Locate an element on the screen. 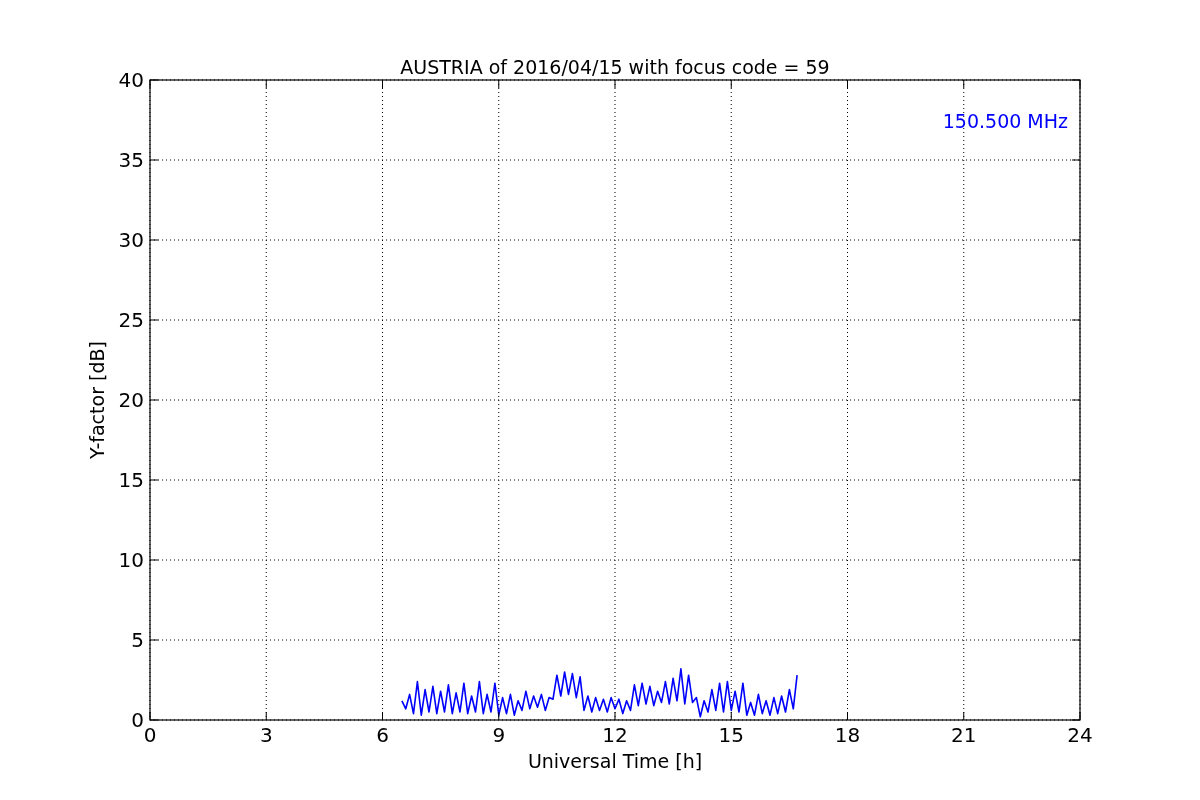 The height and width of the screenshot is (800, 1200). tick-label: 5 is located at coordinates (137, 640).